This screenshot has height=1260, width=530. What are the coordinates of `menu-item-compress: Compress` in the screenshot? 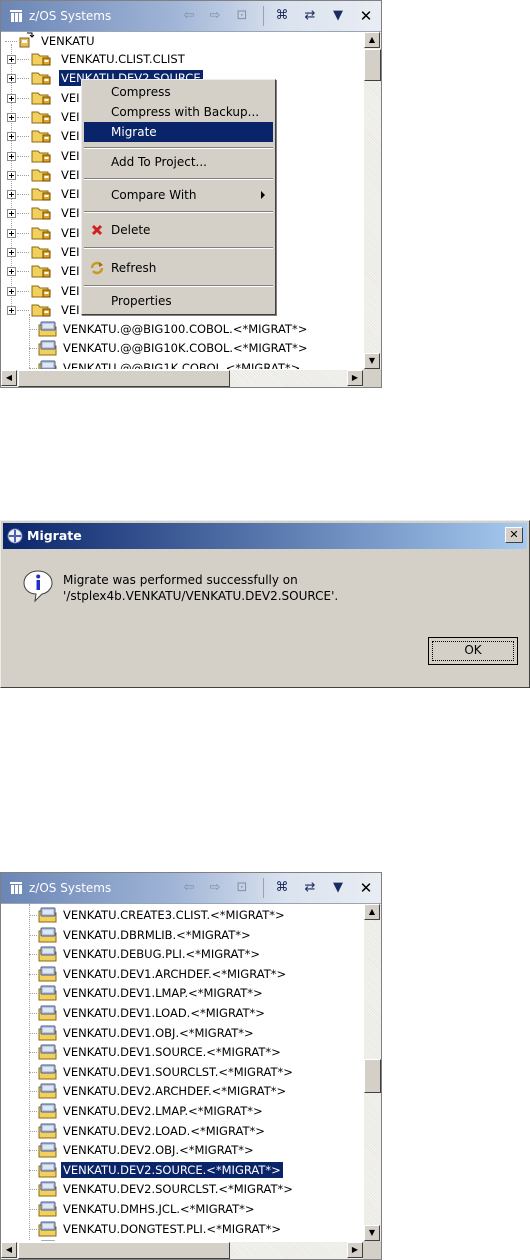 It's located at (178, 92).